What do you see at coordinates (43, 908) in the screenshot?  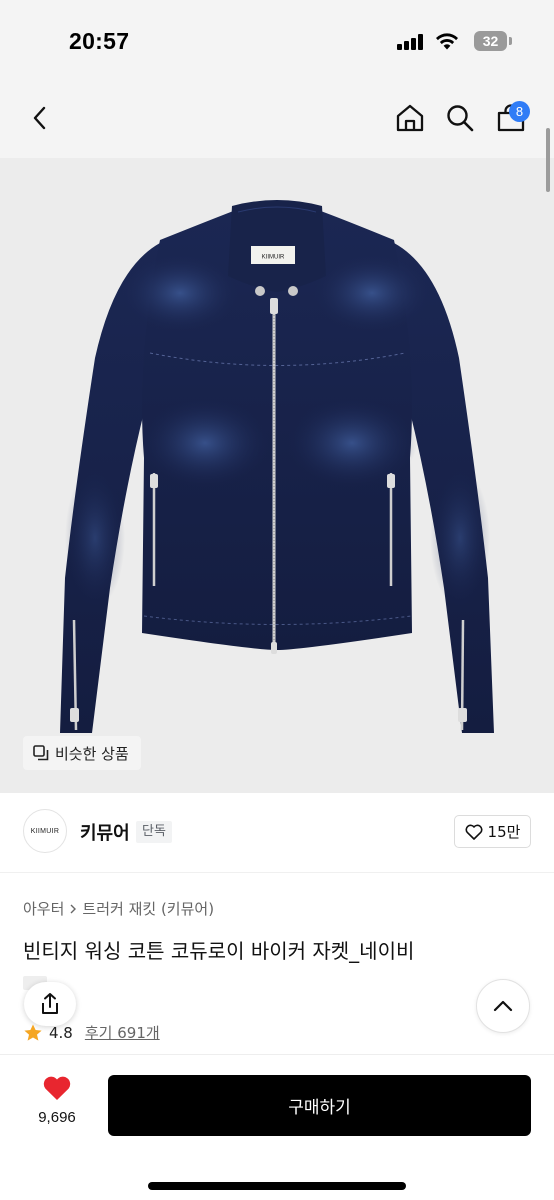 I see `breadcrumb-item-outer: 아우터` at bounding box center [43, 908].